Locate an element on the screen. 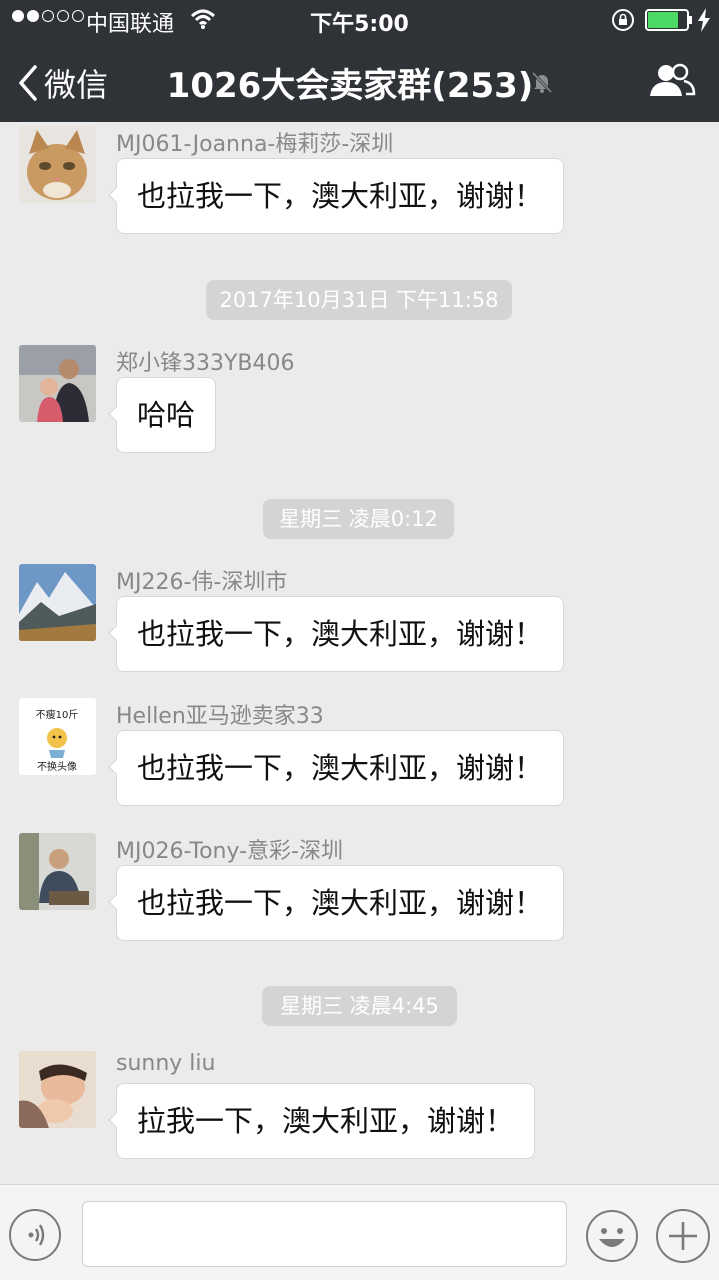  back-button: 微信 is located at coordinates (63, 83).